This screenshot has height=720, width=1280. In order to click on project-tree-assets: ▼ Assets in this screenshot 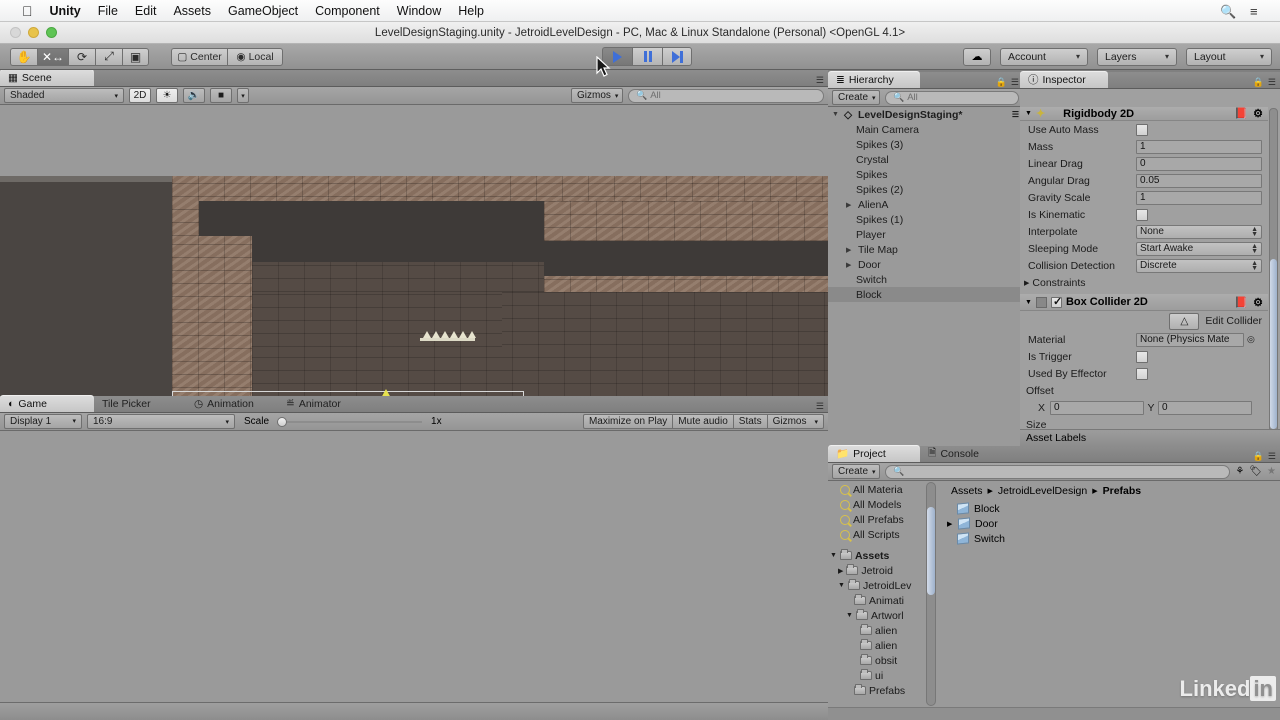, I will do `click(882, 555)`.